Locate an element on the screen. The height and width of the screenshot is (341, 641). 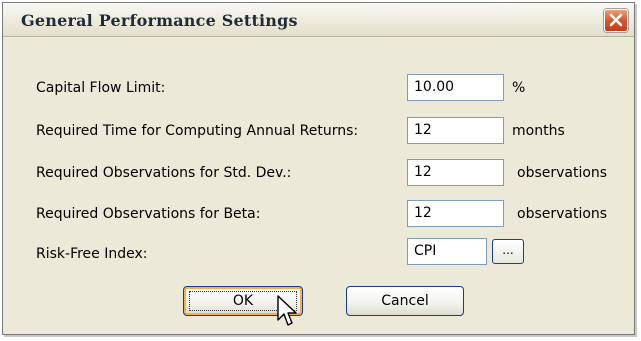
beta-observations-label: Required Observations for Beta: is located at coordinates (148, 214).